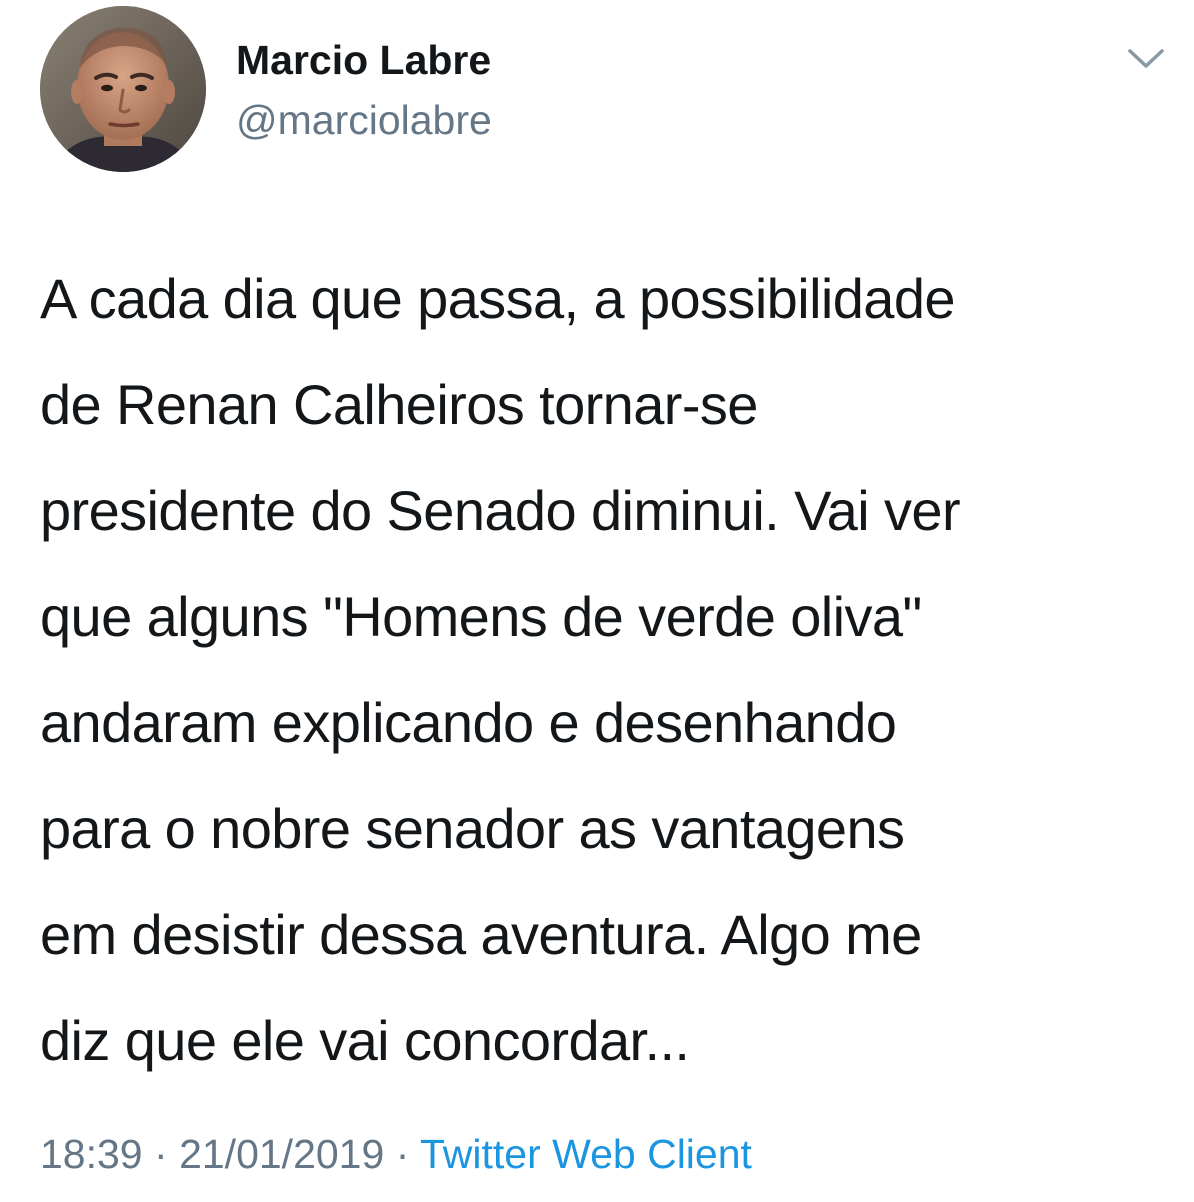 The image size is (1194, 1202). I want to click on tweet-text-line: presidente do Senado diminui. Vai ver, so click(500, 510).